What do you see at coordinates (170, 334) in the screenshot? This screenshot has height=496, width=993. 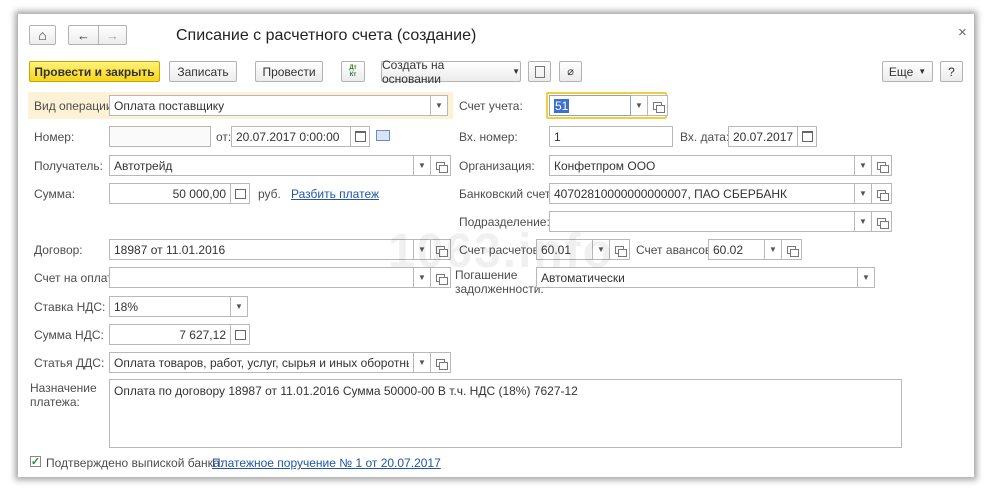 I see `vat-sum-field: 7 627,12` at bounding box center [170, 334].